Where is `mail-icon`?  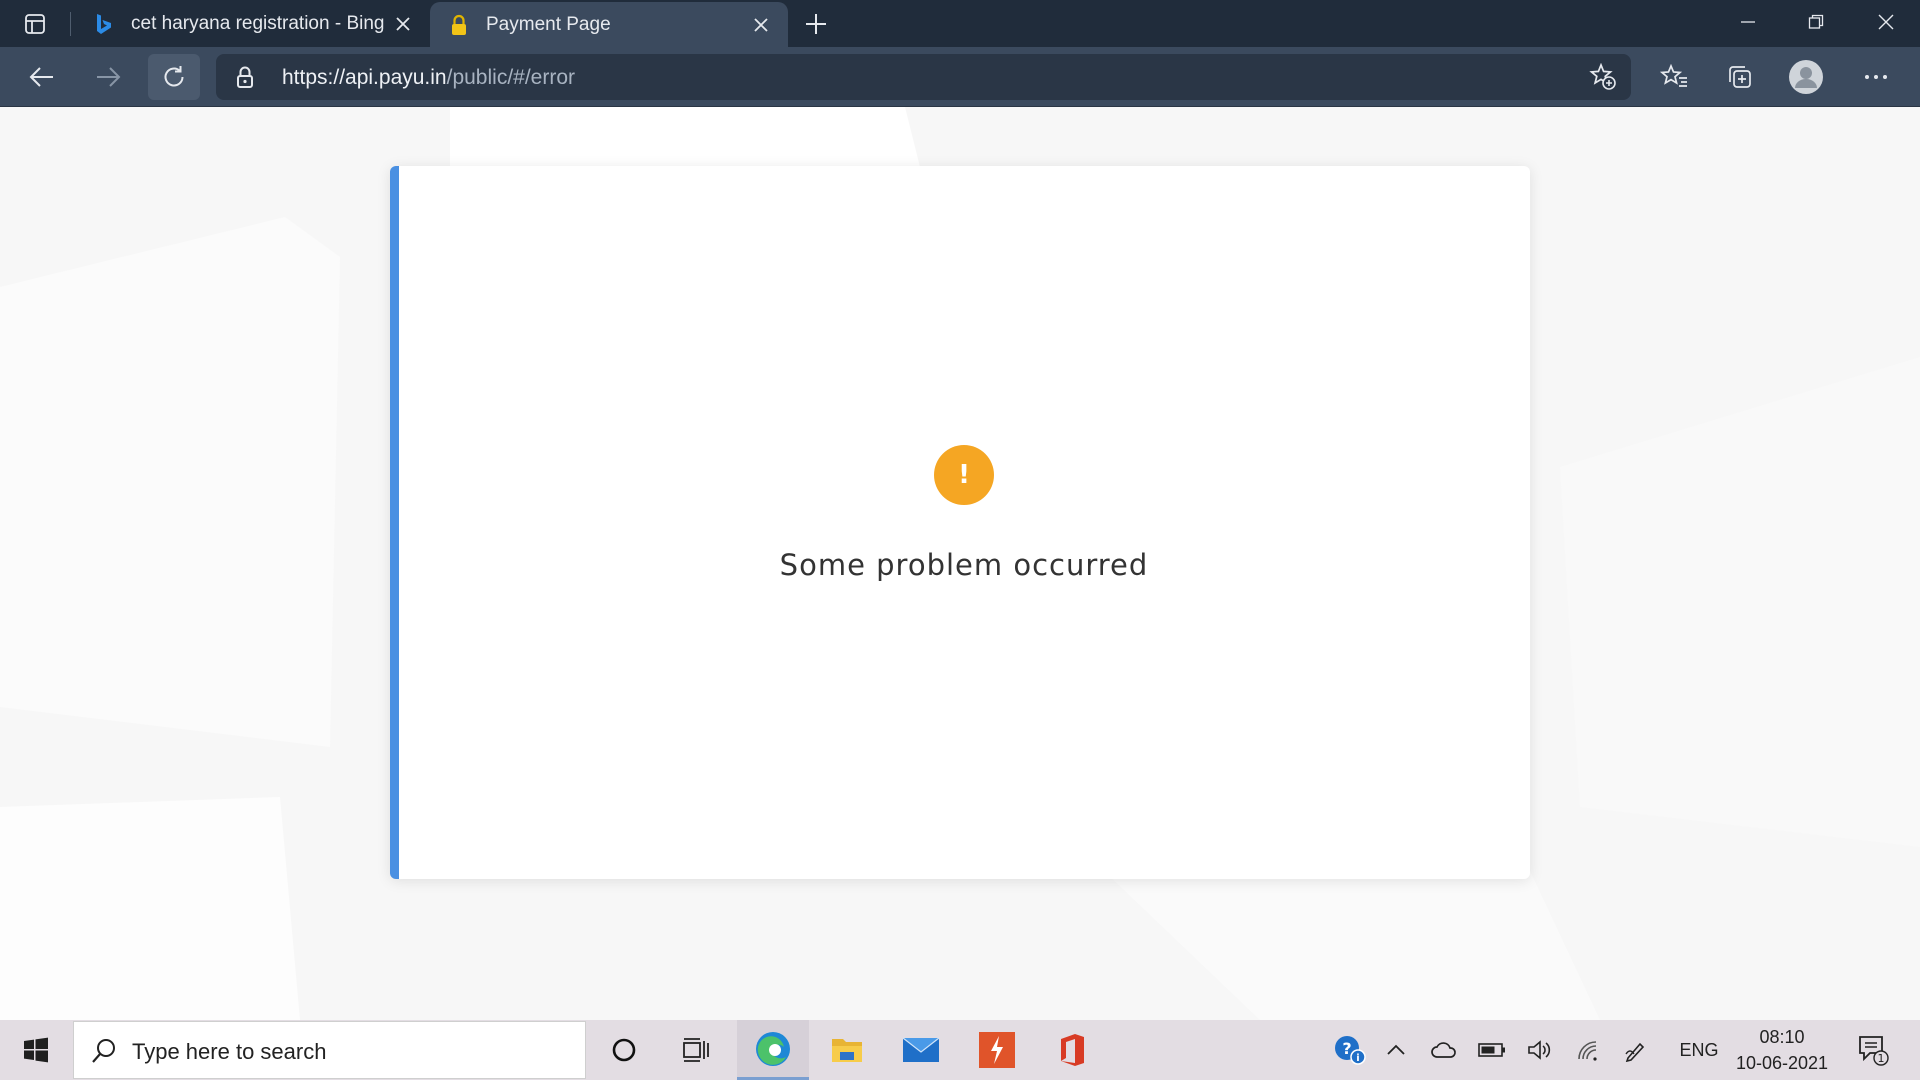 mail-icon is located at coordinates (921, 1050).